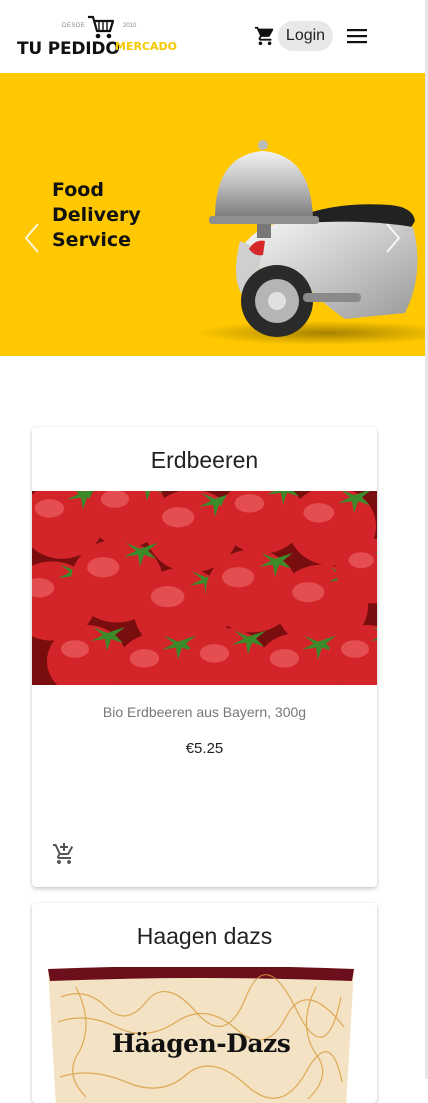 This screenshot has width=428, height=1103. I want to click on hero-line: Delivery, so click(96, 215).